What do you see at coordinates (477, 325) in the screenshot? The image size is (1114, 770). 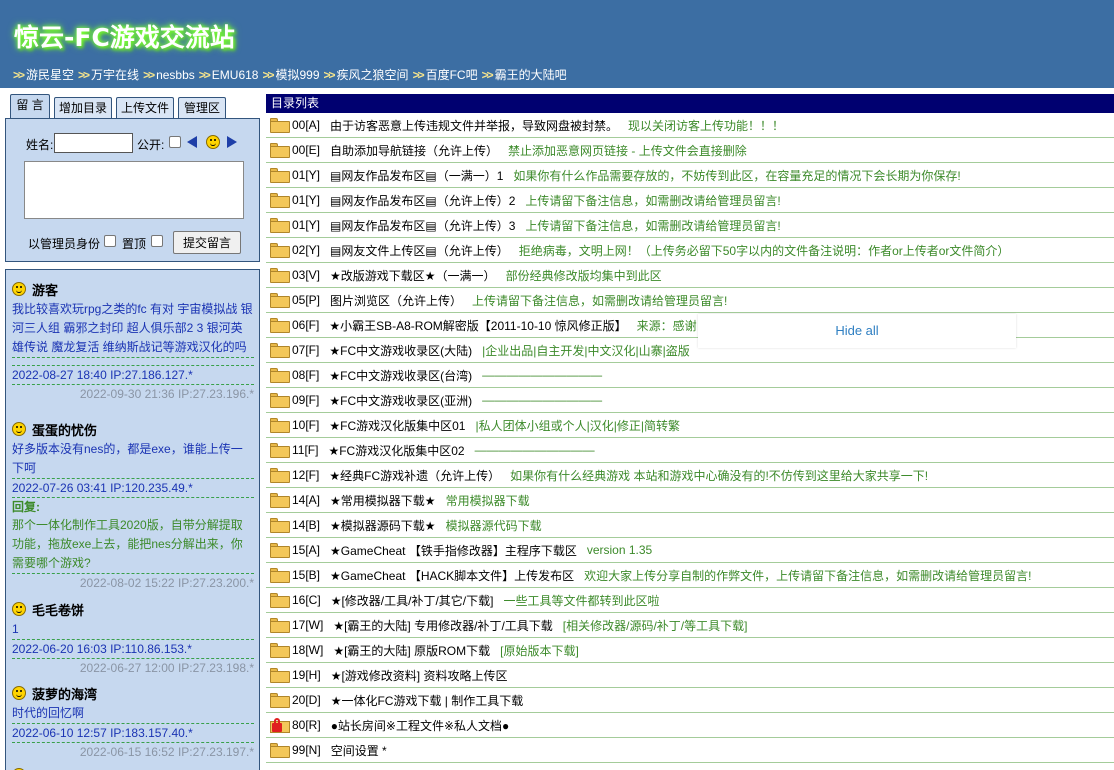 I see `directory-name-link: ★小霸王SB-A8-ROM解密版【2011-10-10 惊风修正版】` at bounding box center [477, 325].